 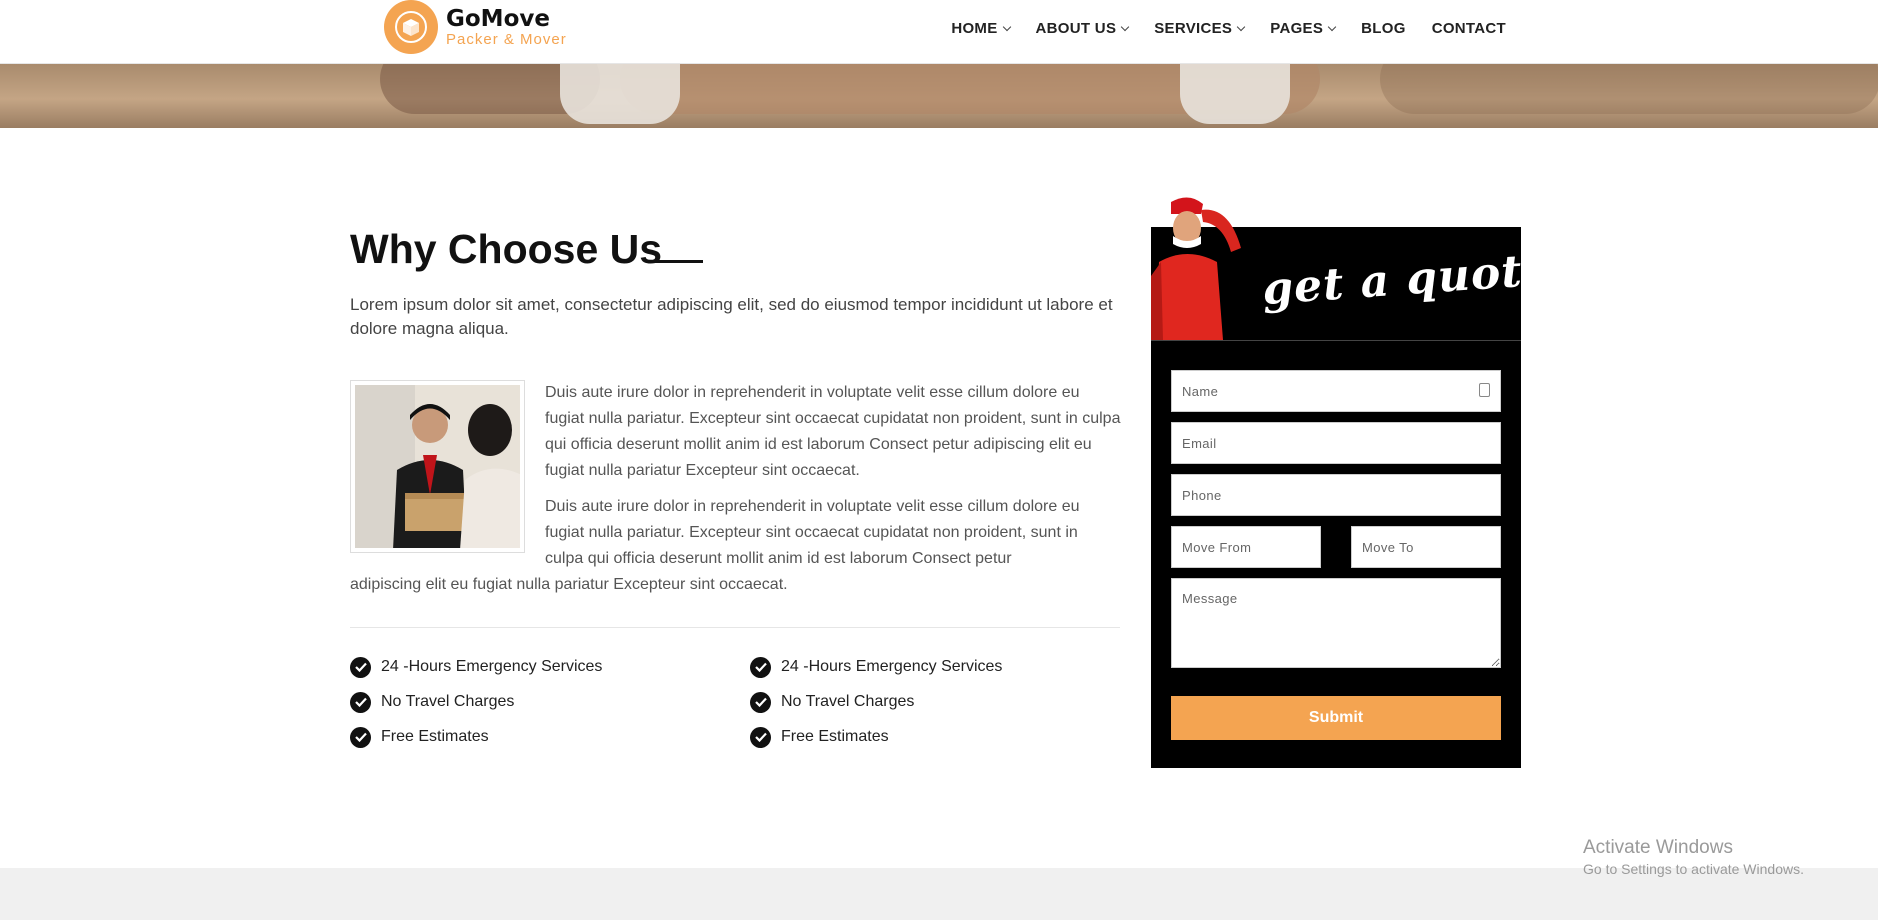 I want to click on nav-item-blog: BLOG, so click(x=1383, y=28).